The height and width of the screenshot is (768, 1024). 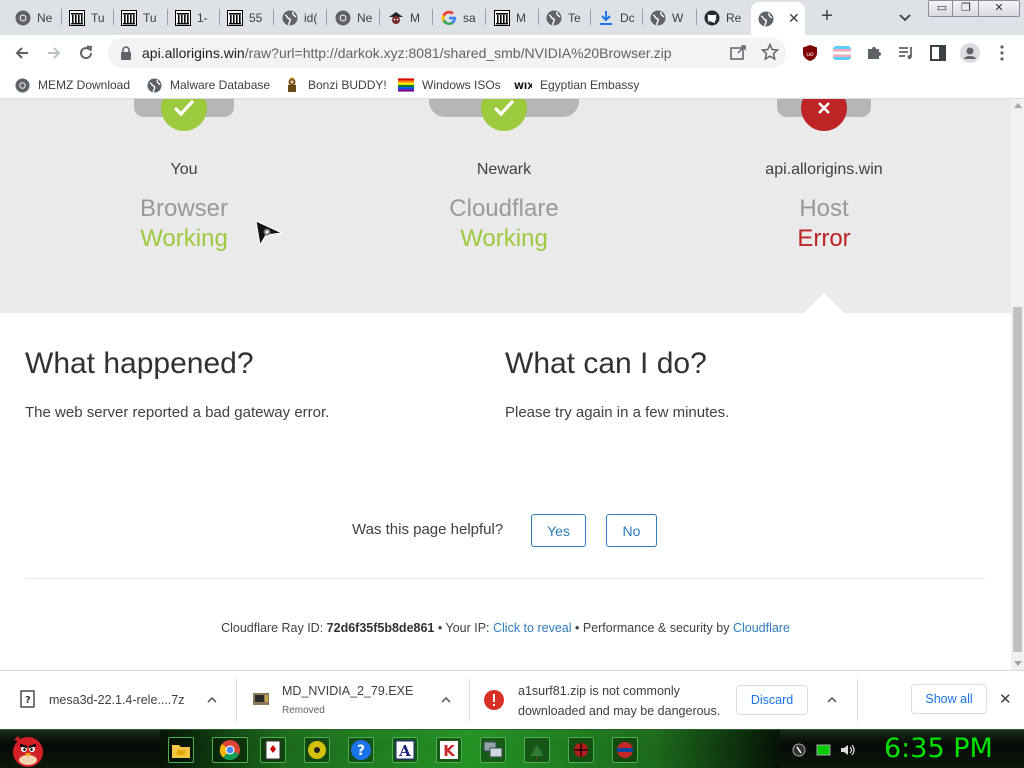 I want to click on download-item-md-nvidia: MD_NVIDIA_2_79.EXE Removed, so click(x=357, y=700).